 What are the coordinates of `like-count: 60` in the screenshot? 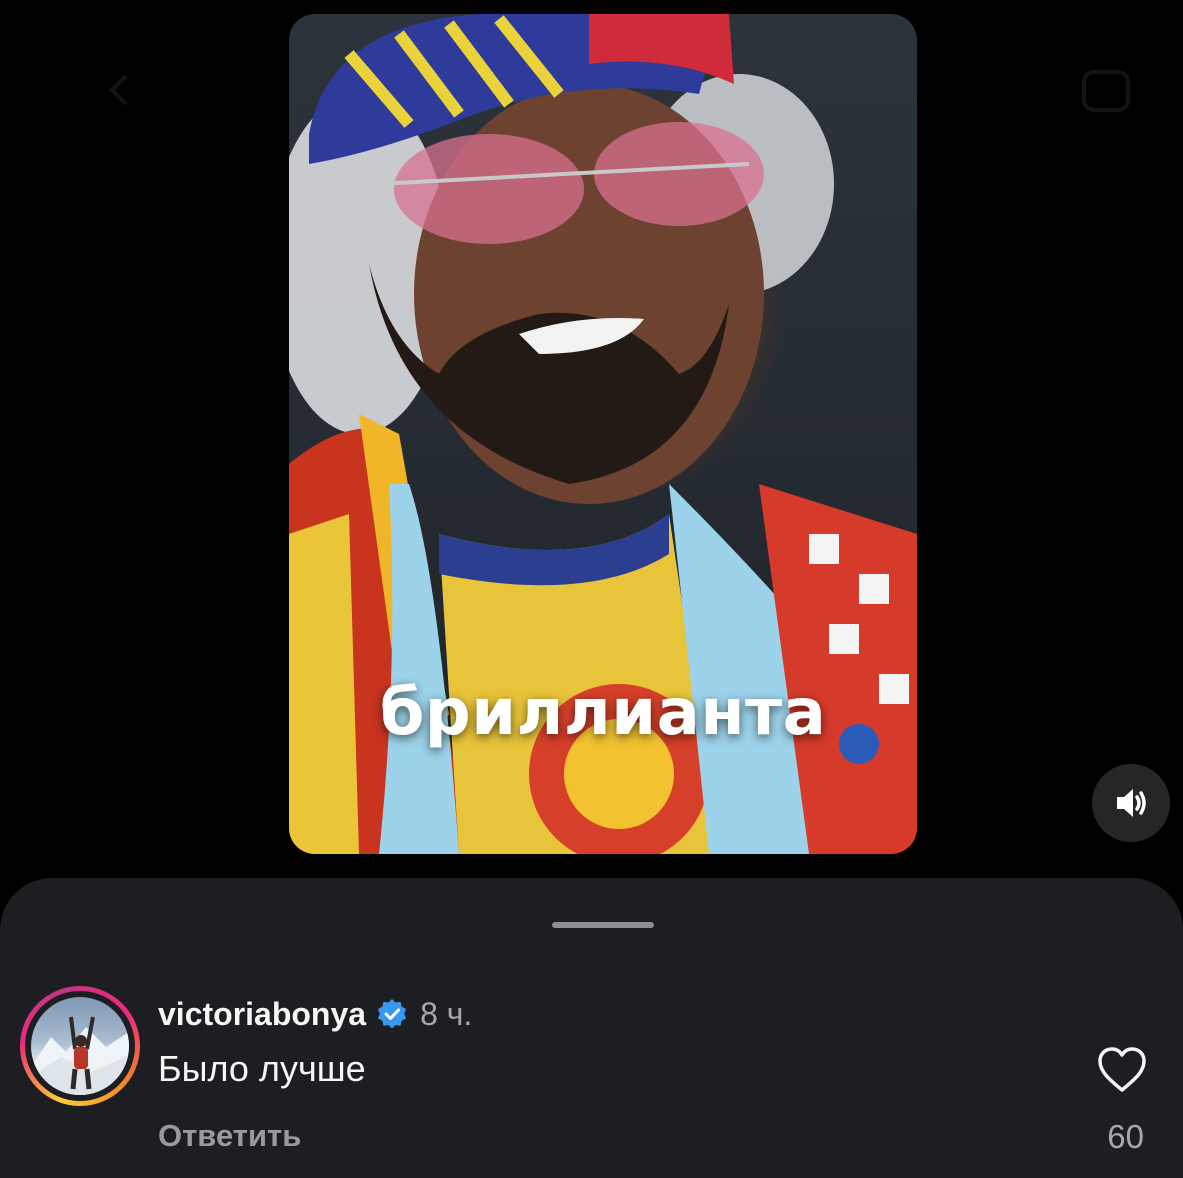 It's located at (1125, 1136).